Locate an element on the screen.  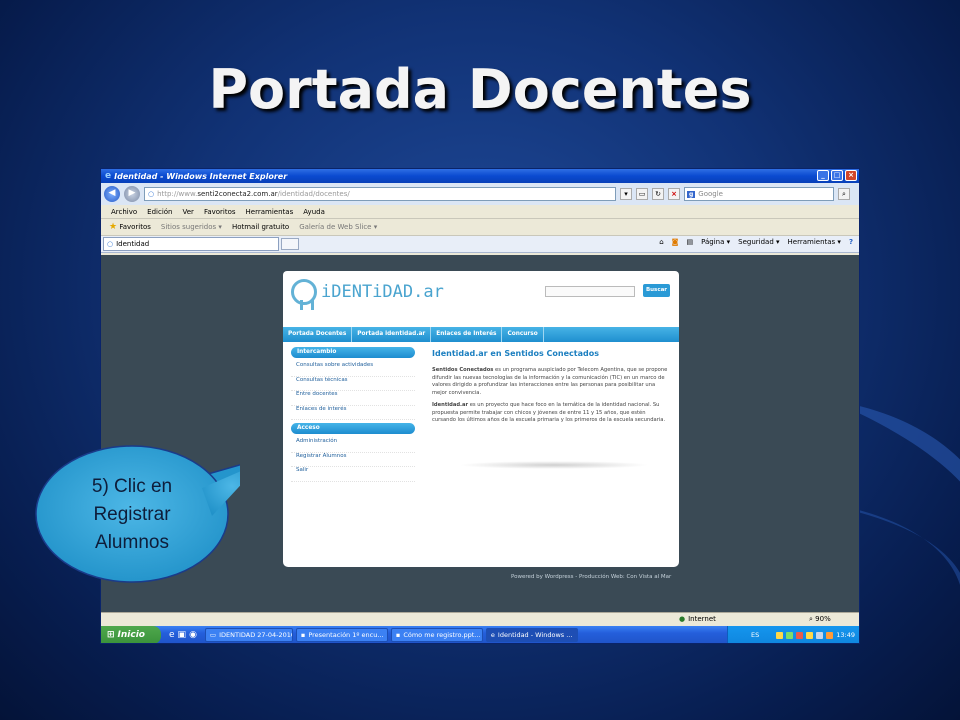
site-logo: iDENTiDAD.ar is located at coordinates (367, 294).